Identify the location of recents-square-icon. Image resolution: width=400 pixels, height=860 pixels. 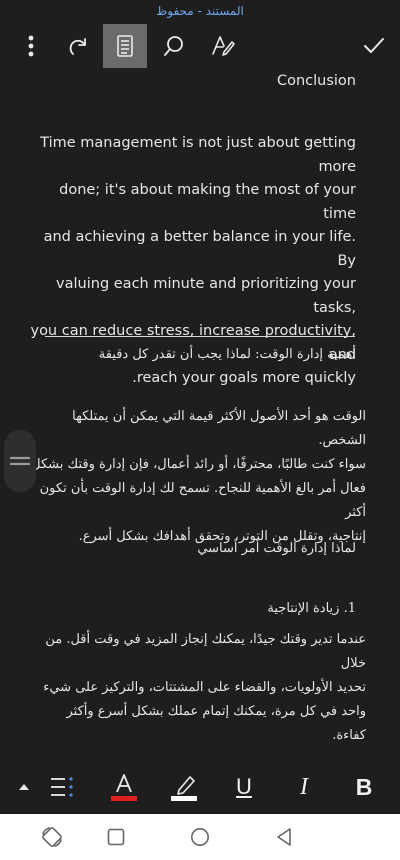
(116, 837).